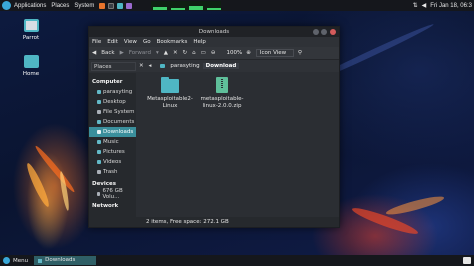  What do you see at coordinates (185, 53) in the screenshot?
I see `reload-icon: ↻` at bounding box center [185, 53].